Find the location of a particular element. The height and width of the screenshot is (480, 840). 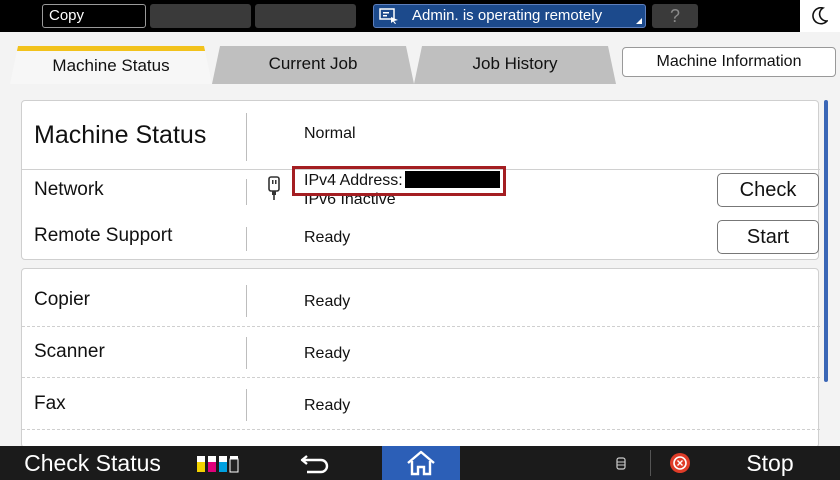

moon-icon is located at coordinates (820, 16).